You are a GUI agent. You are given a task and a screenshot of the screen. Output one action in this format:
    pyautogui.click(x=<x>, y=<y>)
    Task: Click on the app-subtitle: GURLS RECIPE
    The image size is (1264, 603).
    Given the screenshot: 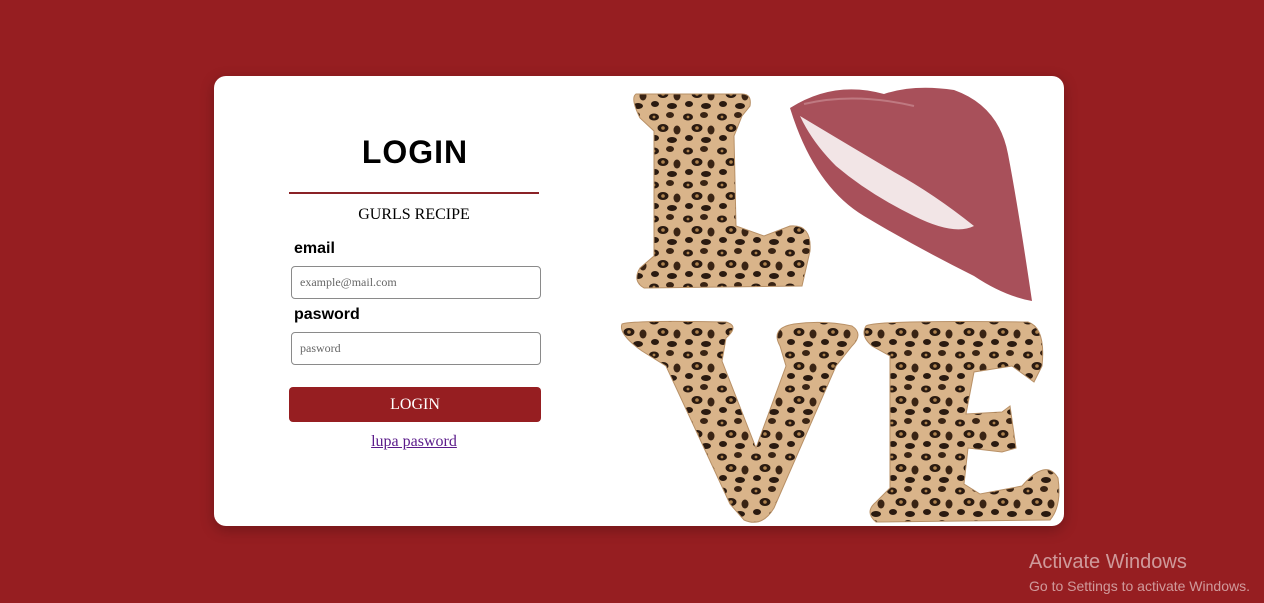 What is the action you would take?
    pyautogui.click(x=414, y=214)
    